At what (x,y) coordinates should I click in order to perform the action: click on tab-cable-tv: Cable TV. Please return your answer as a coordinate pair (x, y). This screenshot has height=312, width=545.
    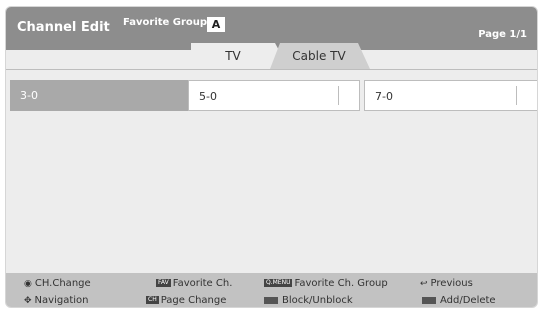
    Looking at the image, I should click on (320, 56).